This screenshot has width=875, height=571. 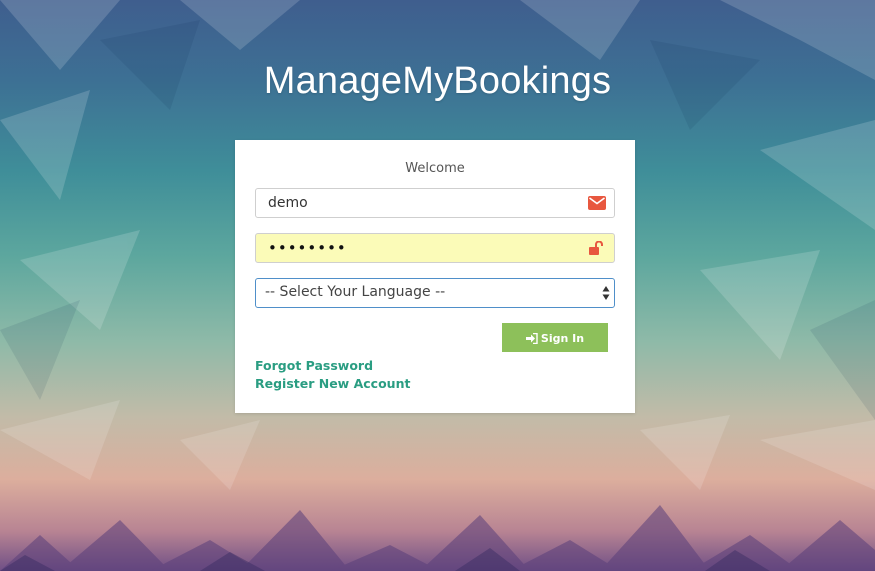 What do you see at coordinates (596, 248) in the screenshot?
I see `unlock-icon` at bounding box center [596, 248].